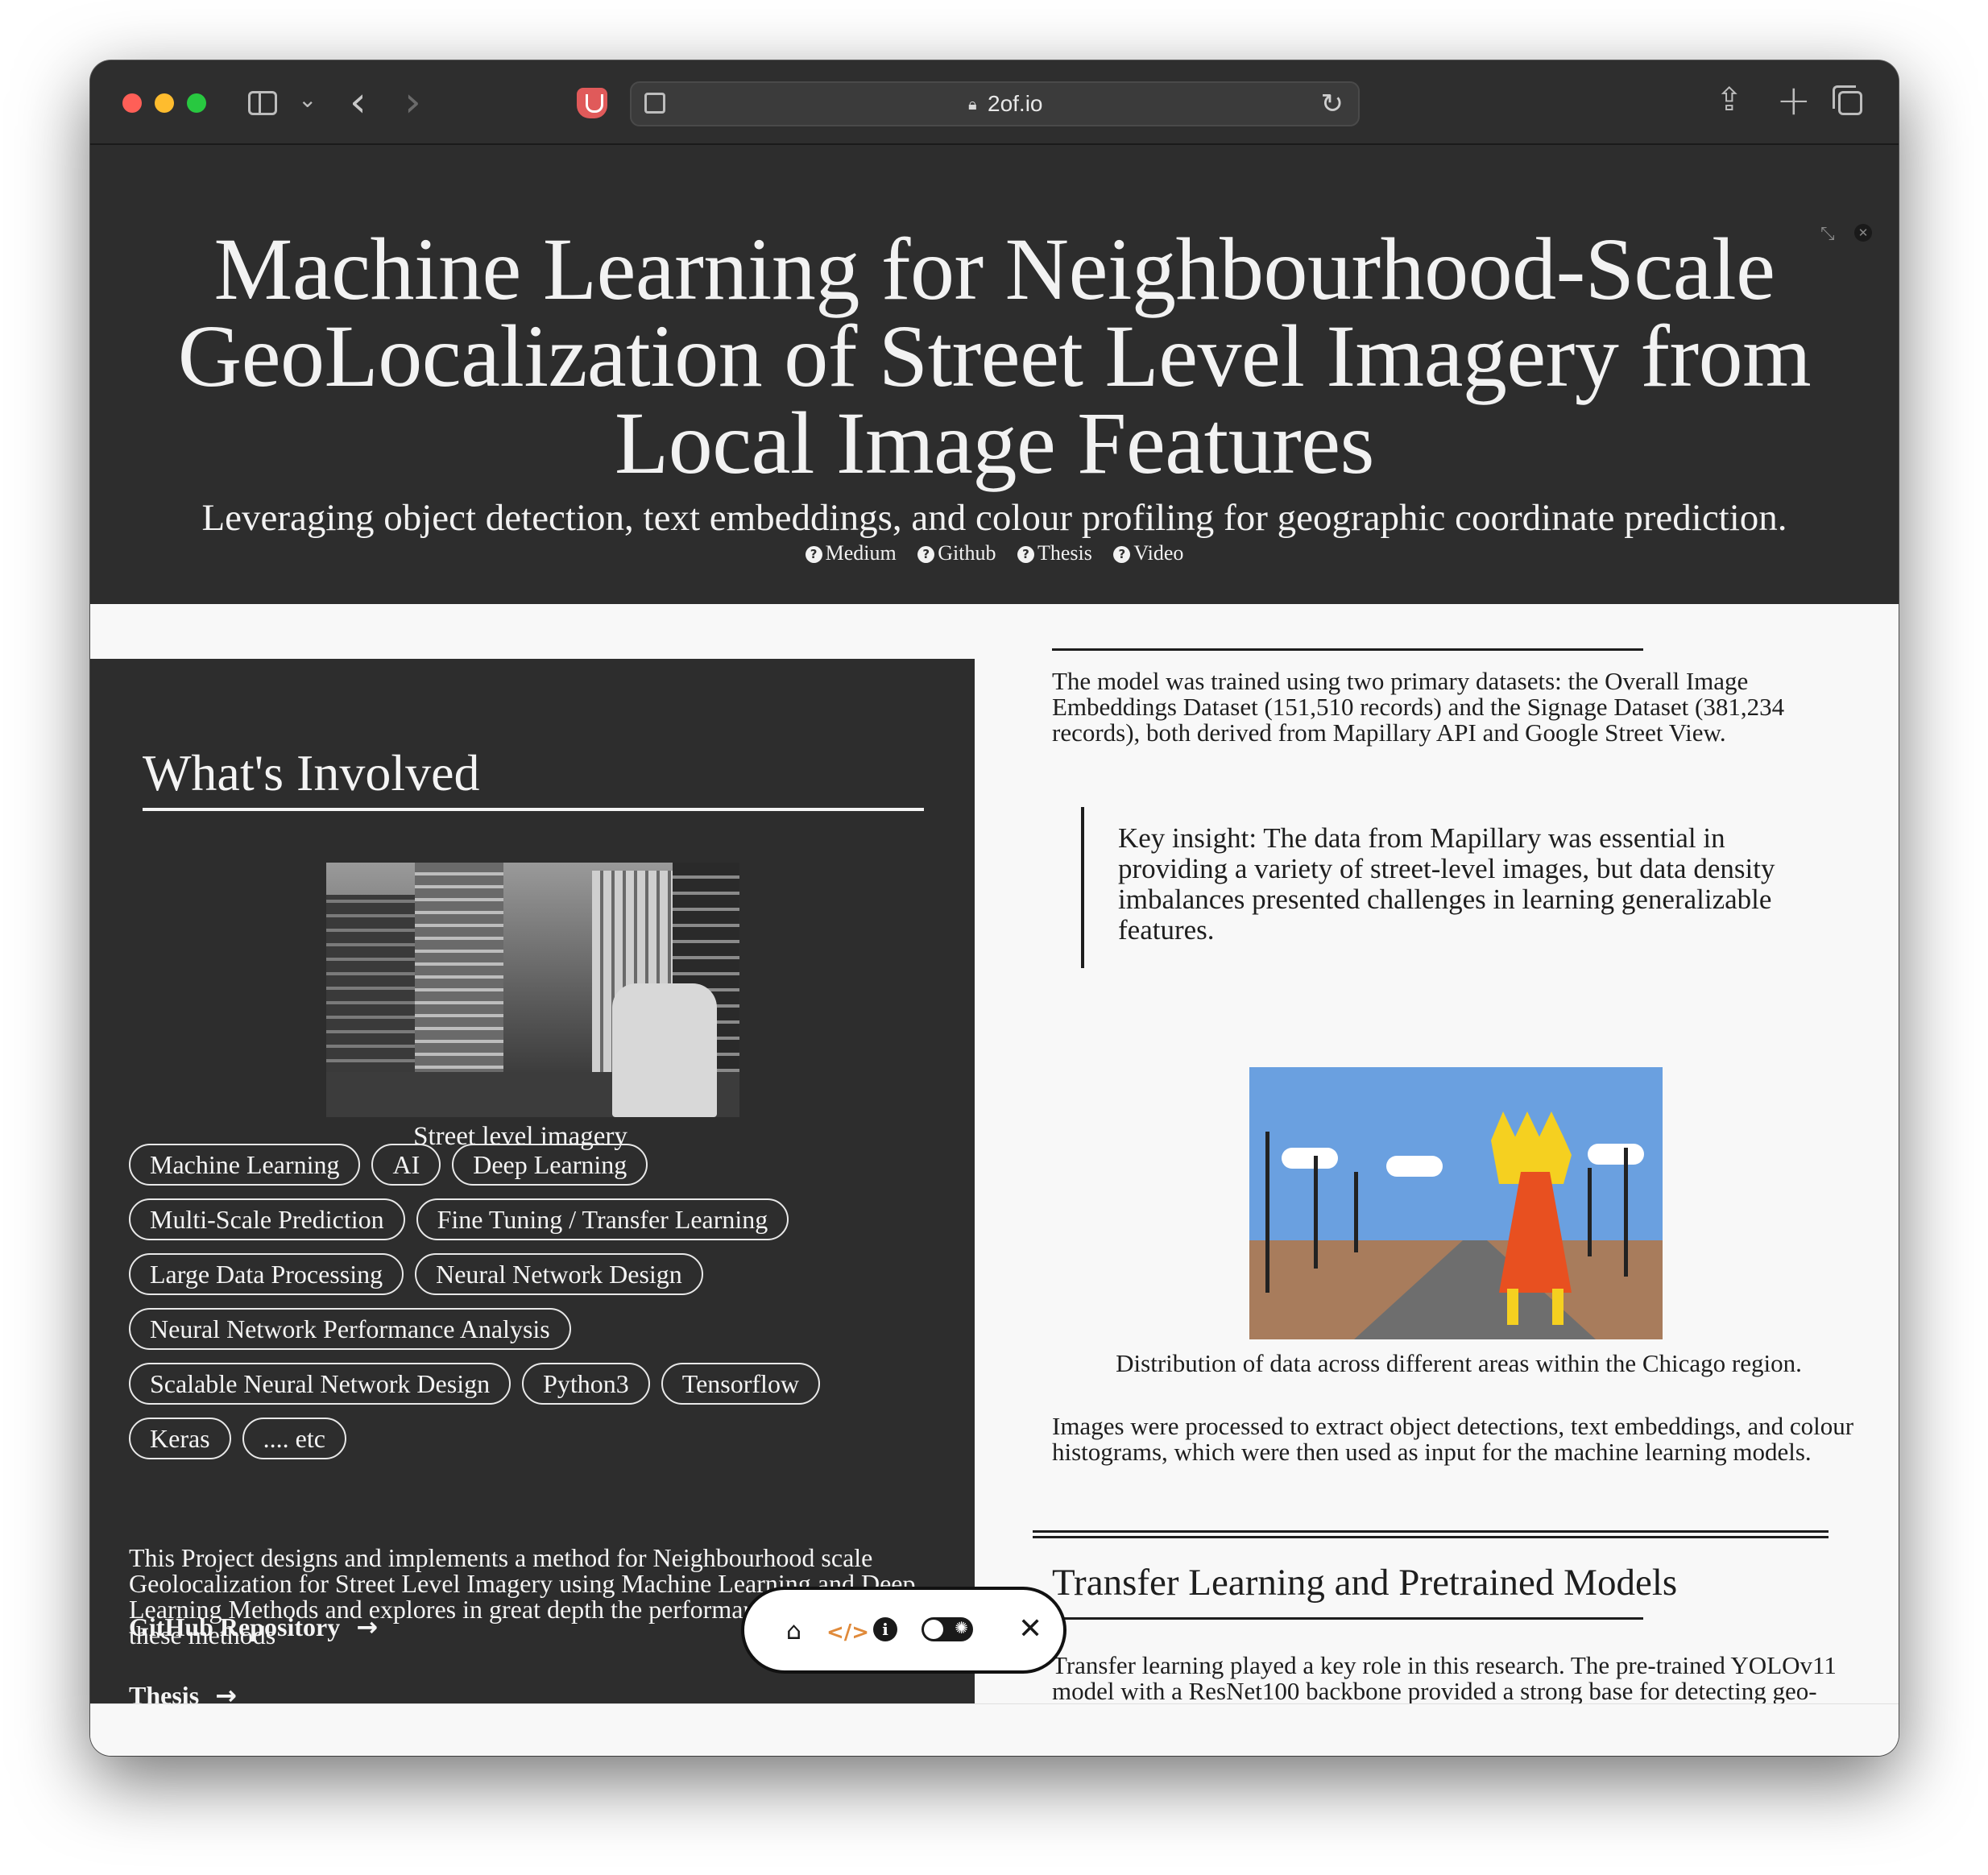 Image resolution: width=1988 pixels, height=1875 pixels. What do you see at coordinates (196, 103) in the screenshot?
I see `zoom-window-button` at bounding box center [196, 103].